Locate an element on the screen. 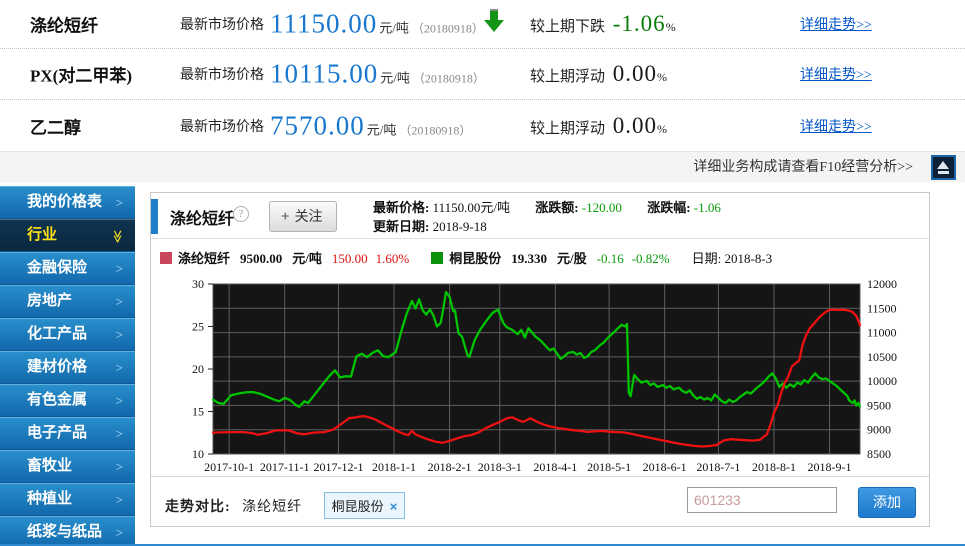 Image resolution: width=965 pixels, height=546 pixels. sidebar-item-label: 畜牧业 is located at coordinates (50, 466).